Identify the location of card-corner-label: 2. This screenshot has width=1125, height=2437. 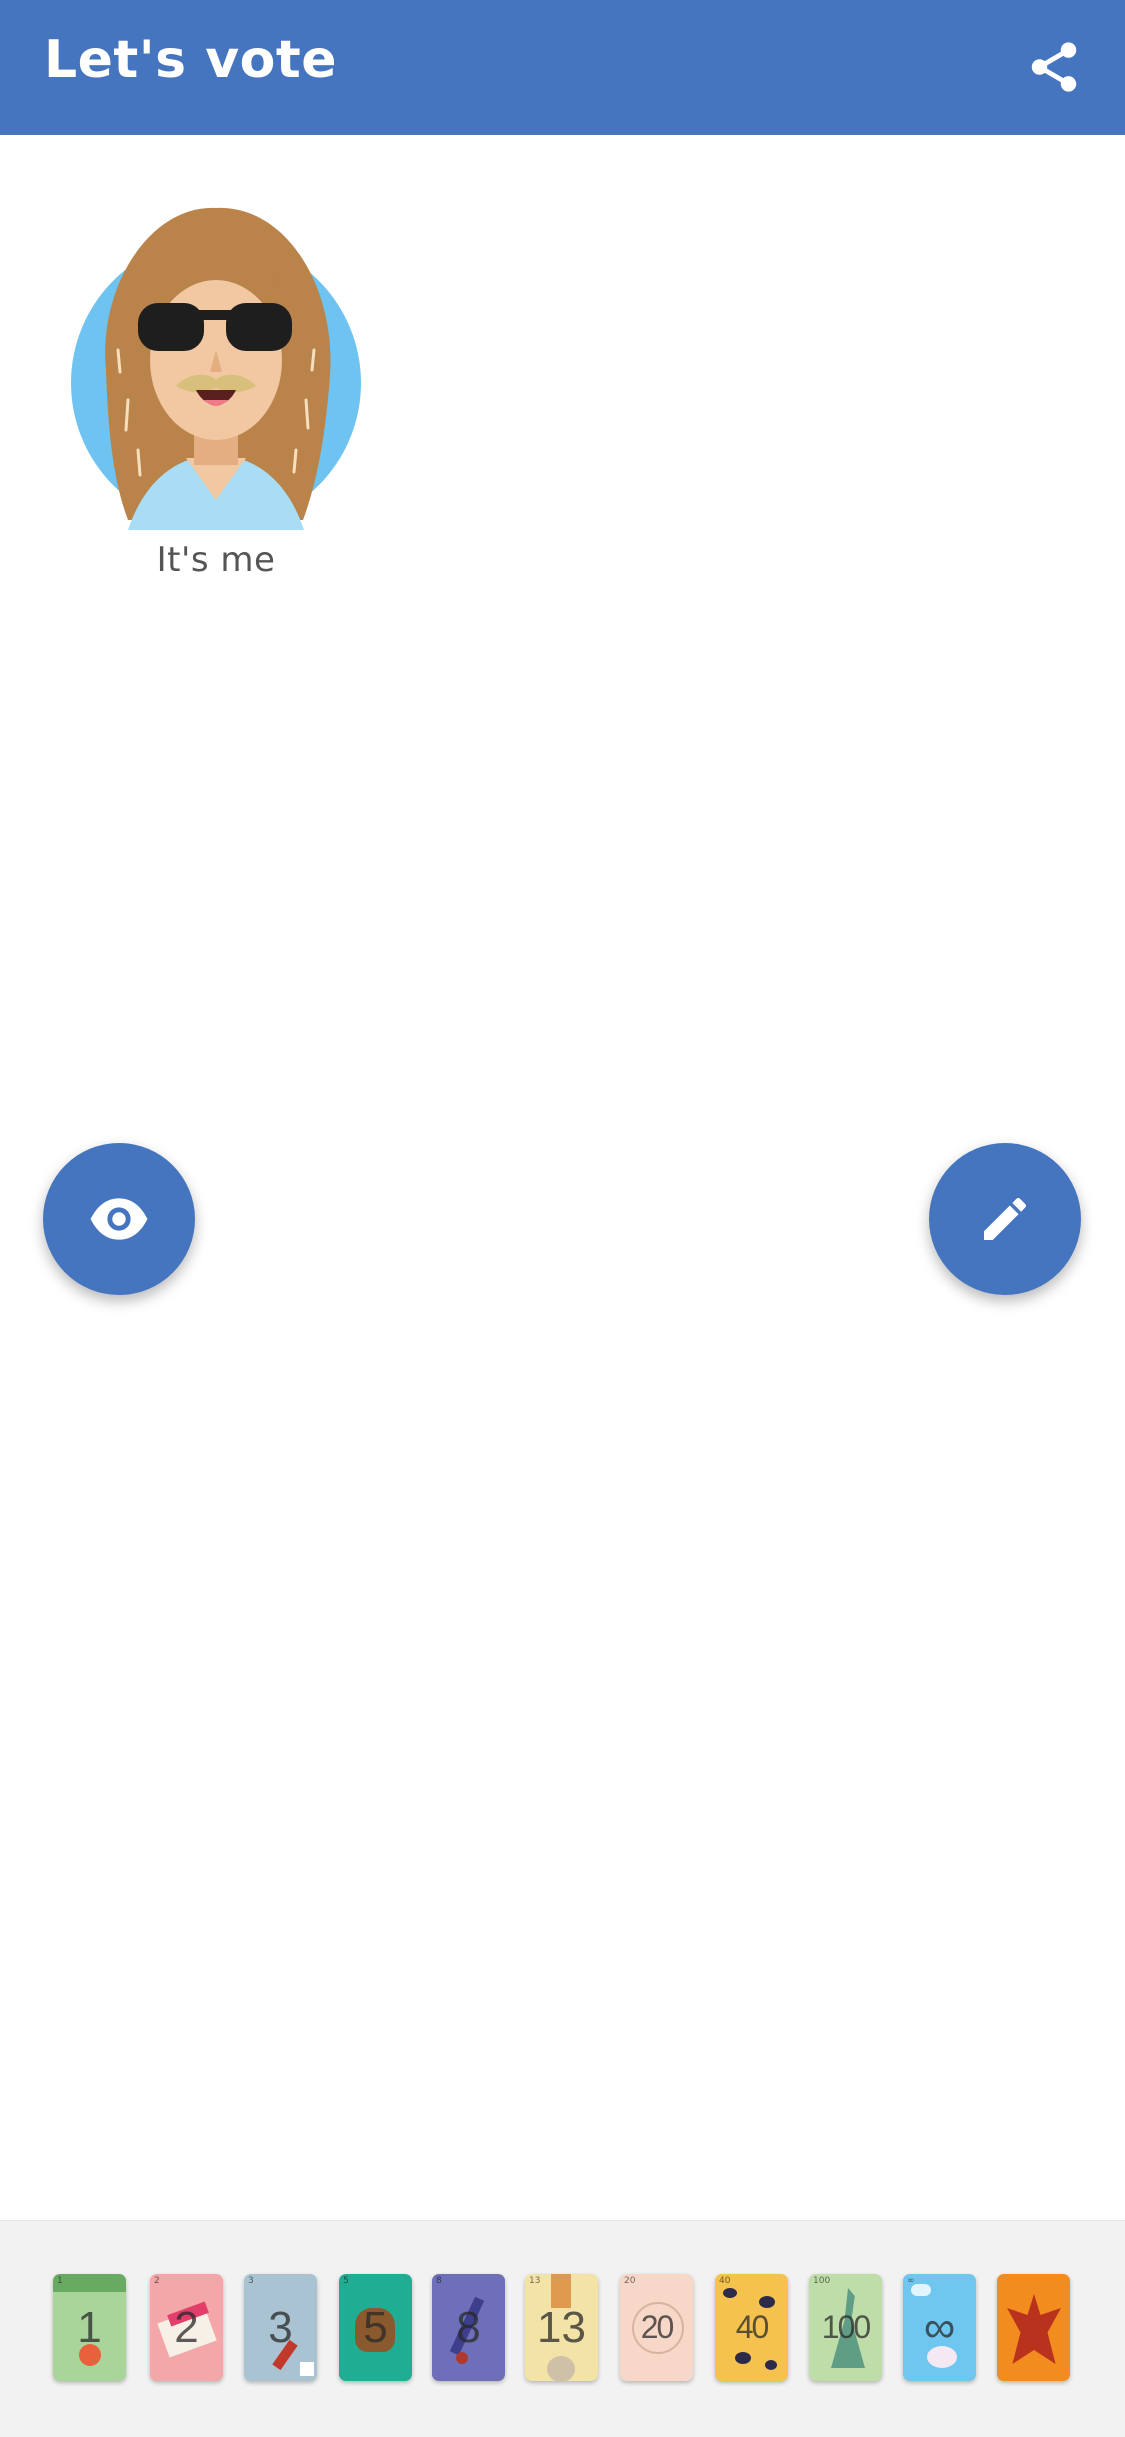
(157, 2281).